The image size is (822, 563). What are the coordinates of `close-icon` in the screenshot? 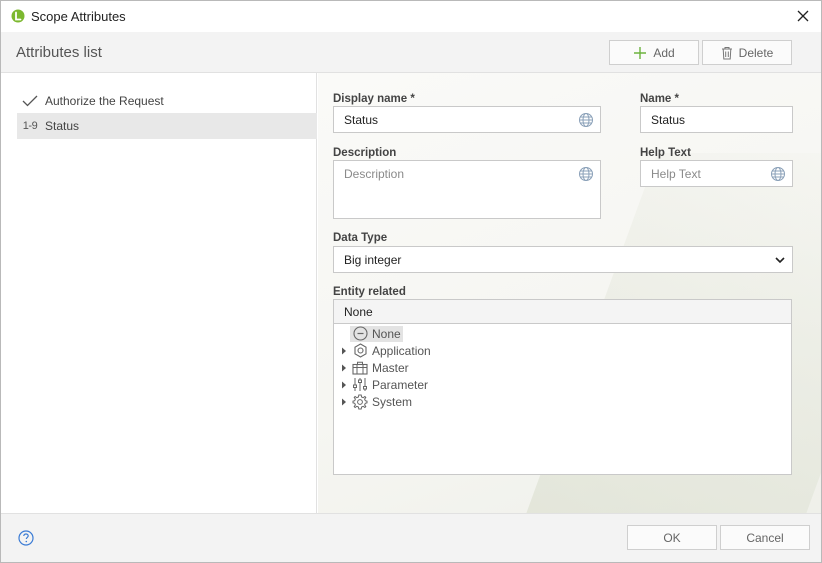 It's located at (803, 16).